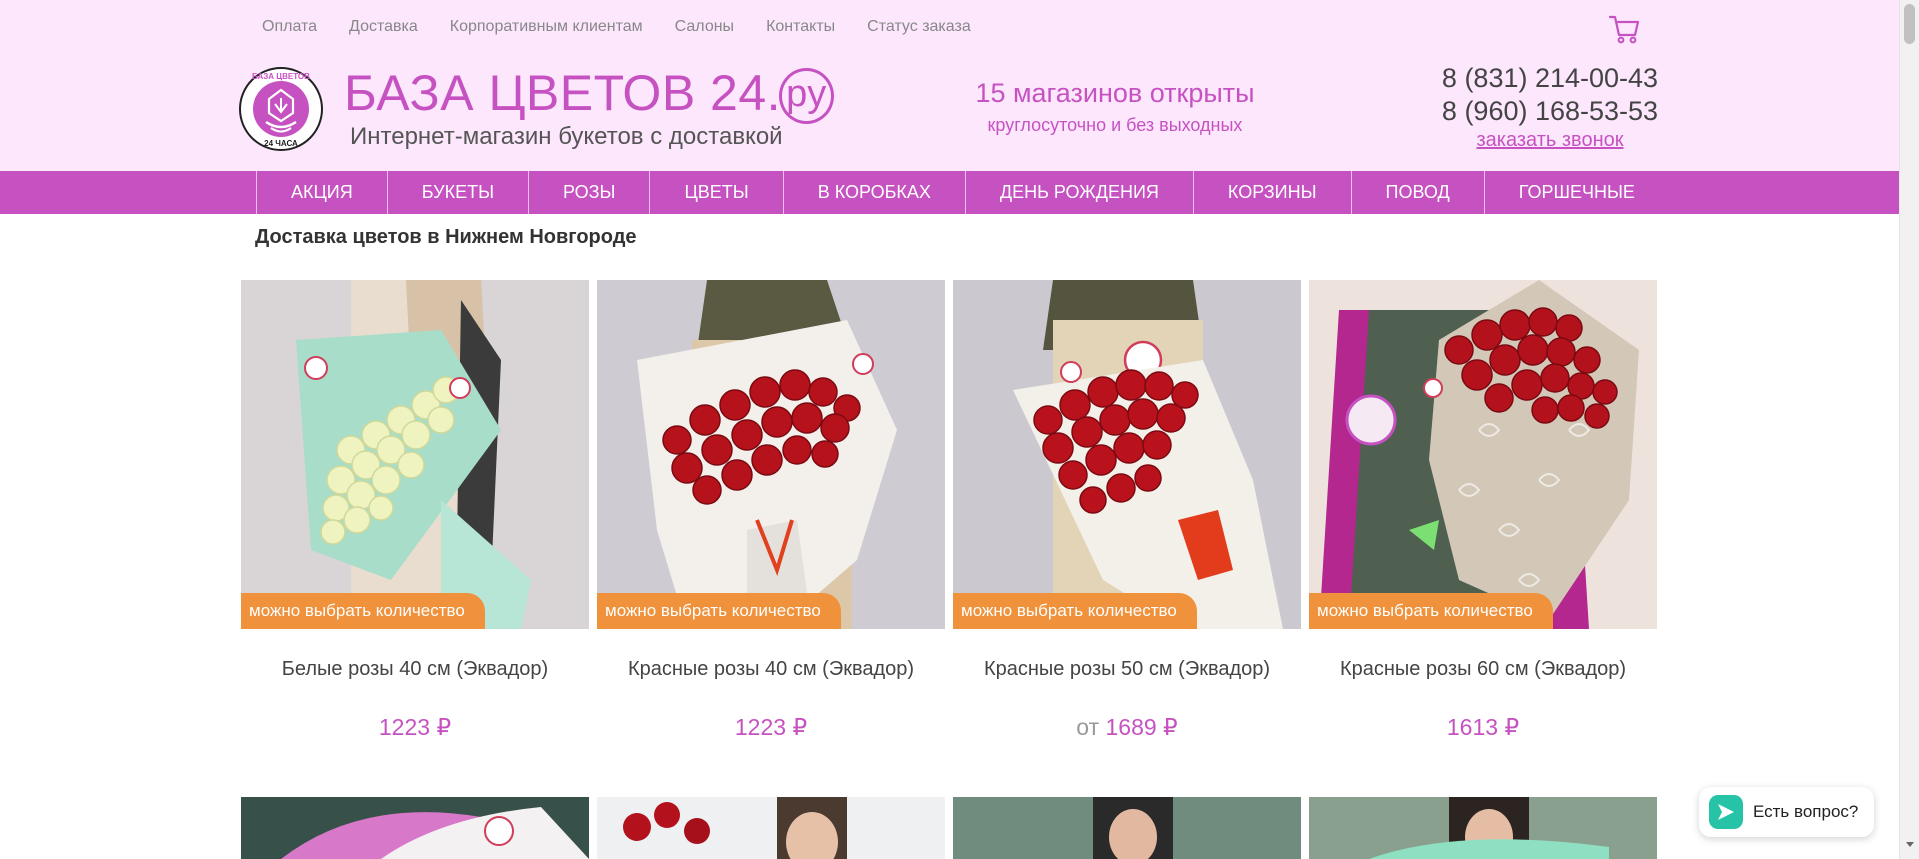  I want to click on menu-item-roses: РОЗЫ, so click(588, 192).